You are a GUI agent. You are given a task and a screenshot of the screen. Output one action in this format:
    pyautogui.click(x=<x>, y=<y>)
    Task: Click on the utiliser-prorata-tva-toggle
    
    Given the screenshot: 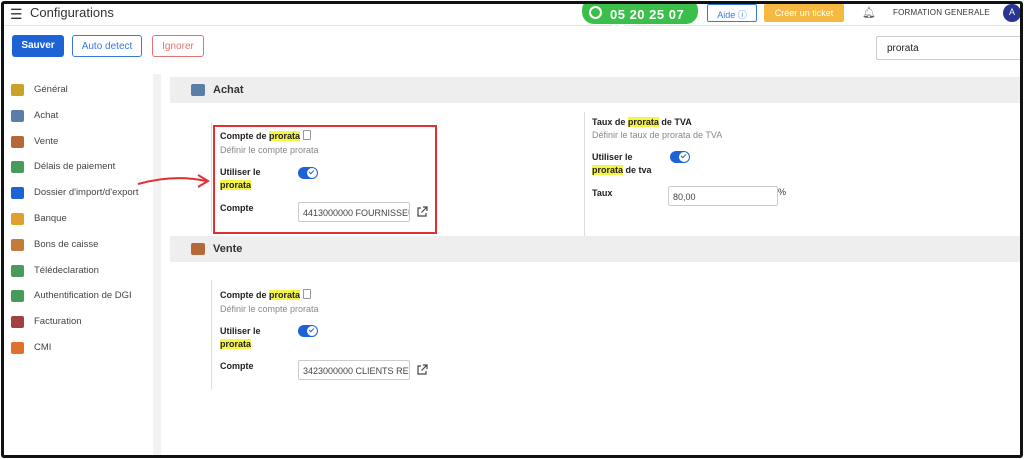 What is the action you would take?
    pyautogui.click(x=680, y=157)
    